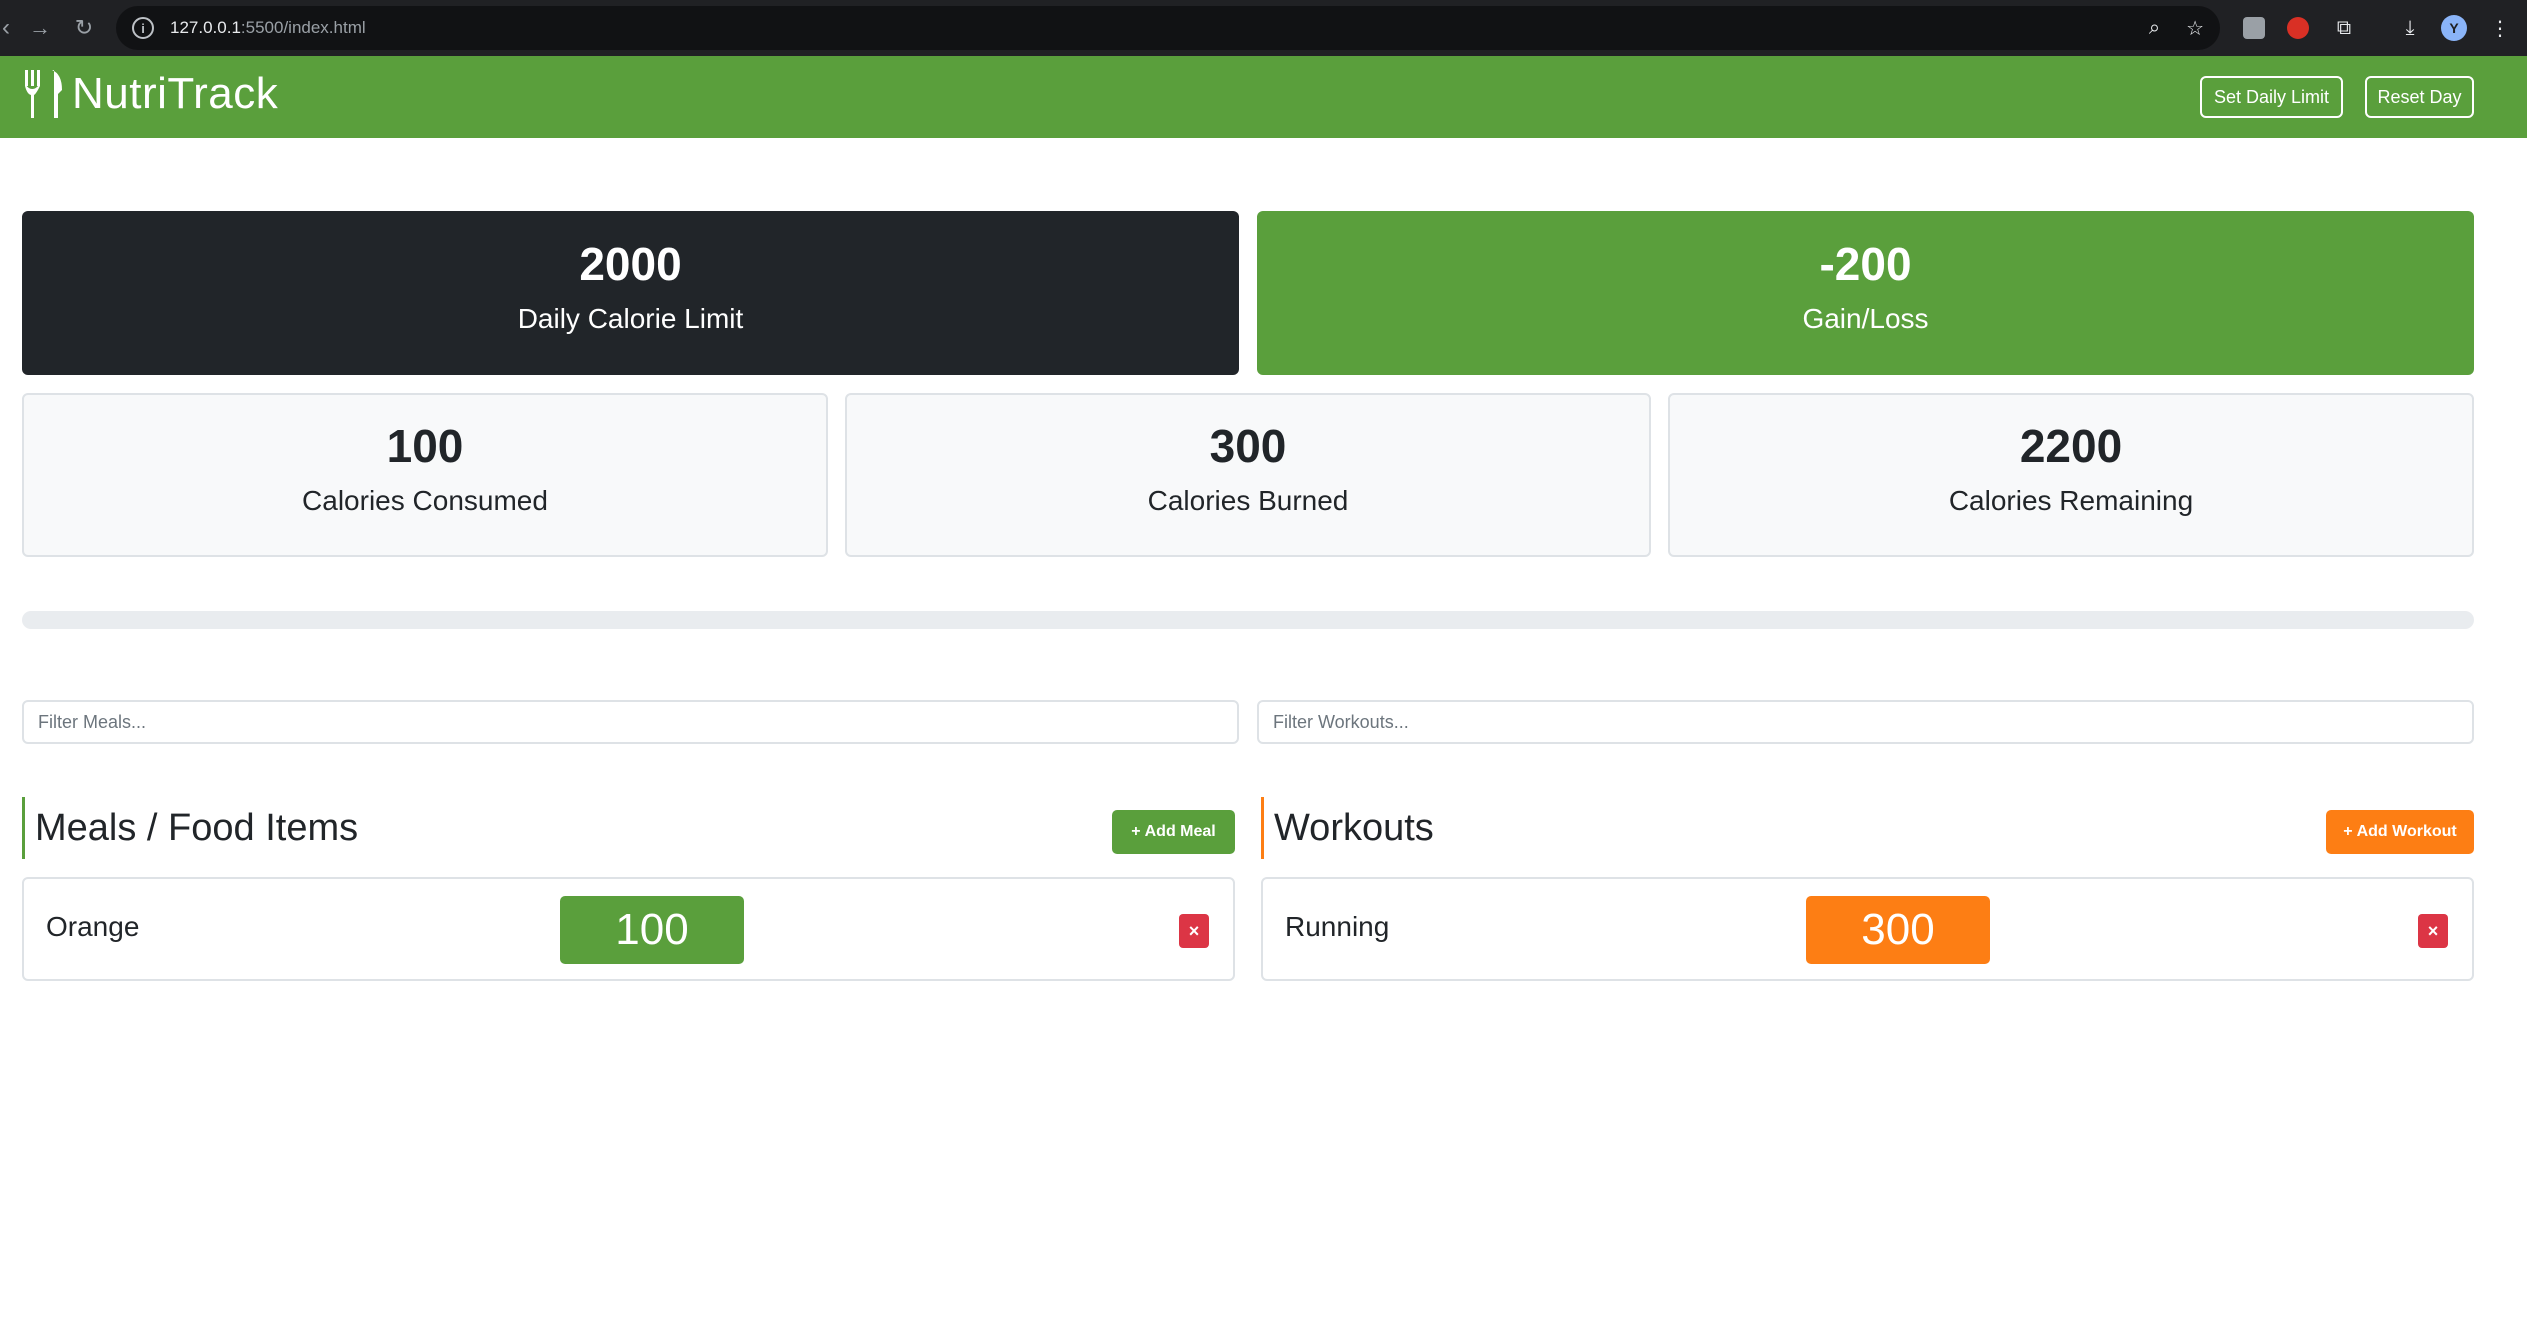  I want to click on calories-consumed-value: 100, so click(425, 446).